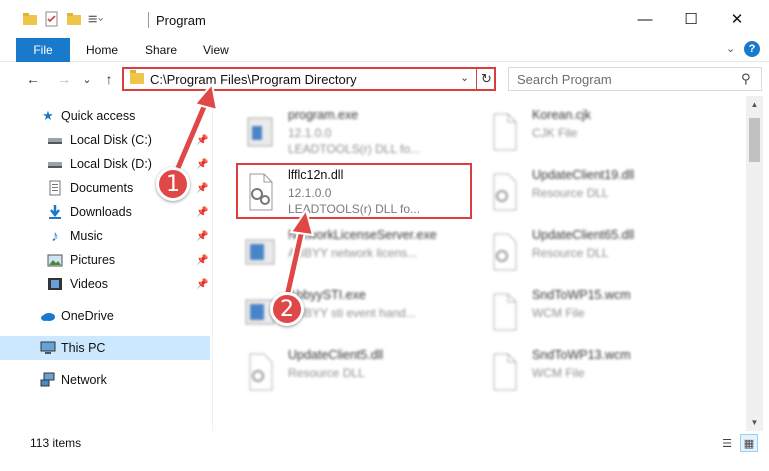  Describe the element at coordinates (384, 50) in the screenshot. I see `ribbon: File Home Share View ⌄ ?` at that location.